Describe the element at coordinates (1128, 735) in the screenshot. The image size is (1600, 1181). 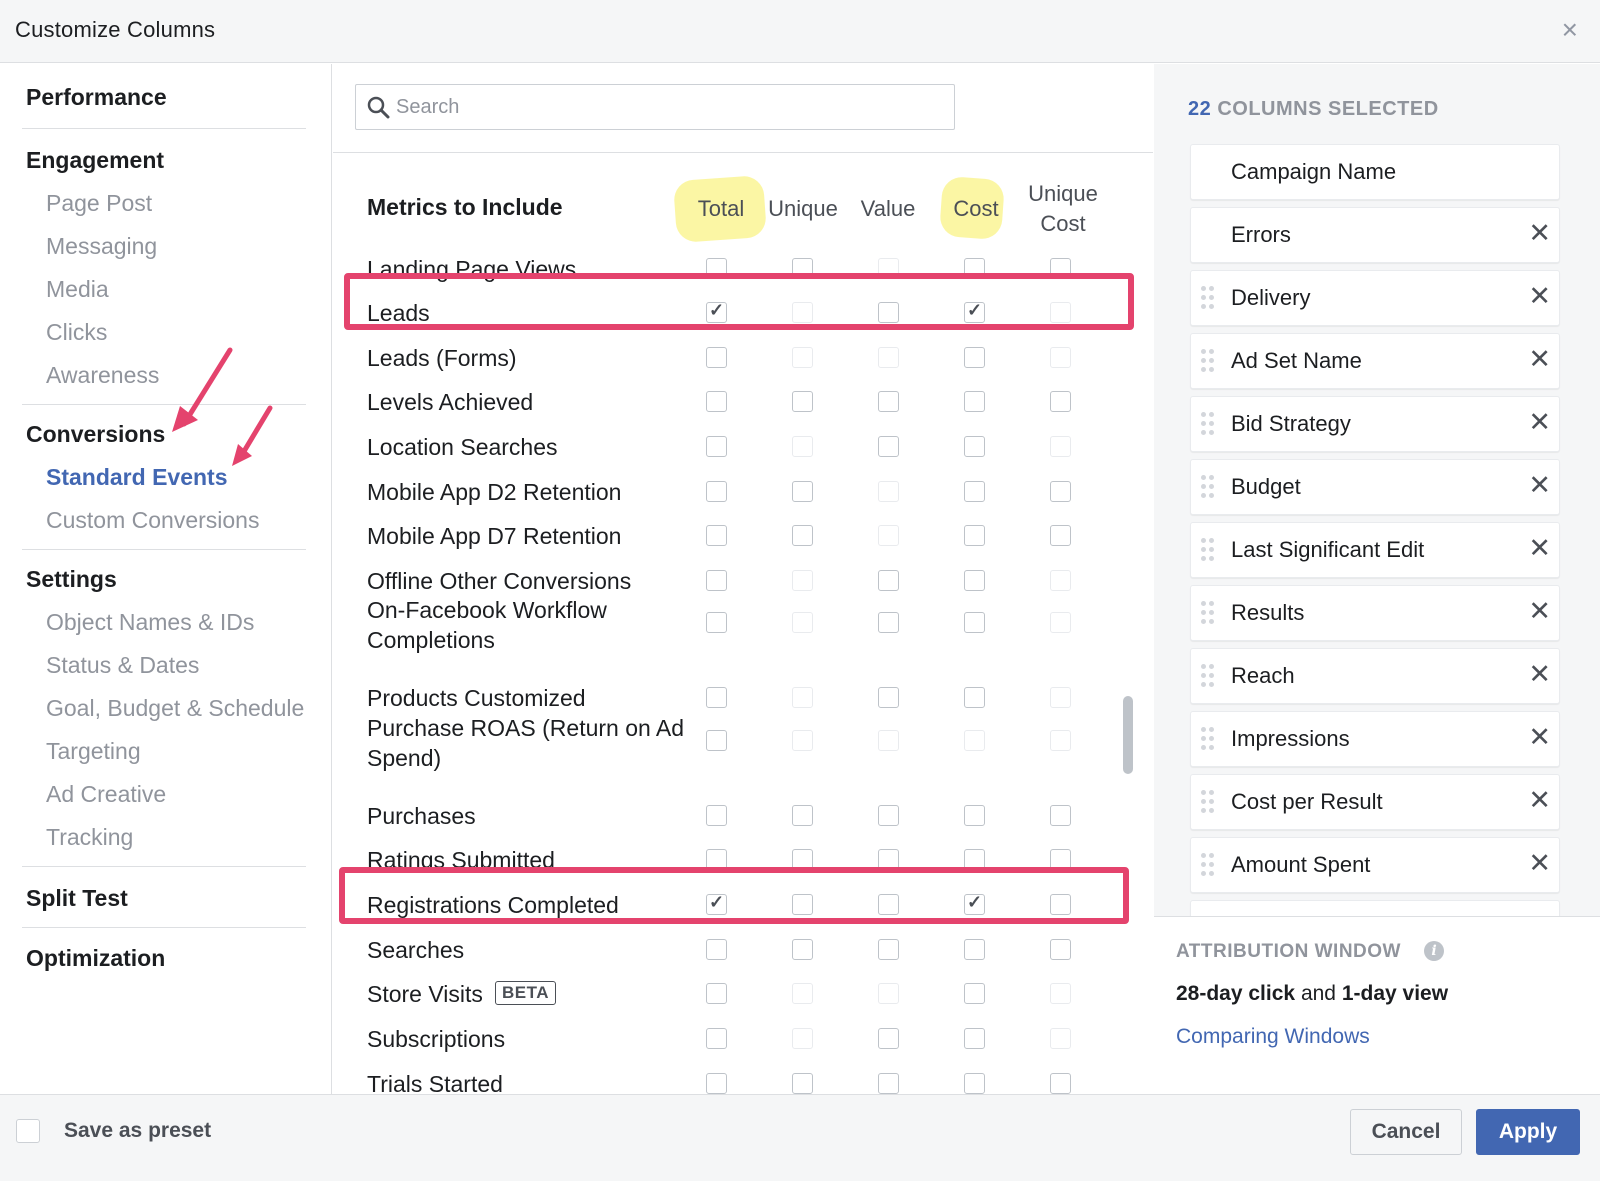
I see `scrollbar-thumb` at that location.